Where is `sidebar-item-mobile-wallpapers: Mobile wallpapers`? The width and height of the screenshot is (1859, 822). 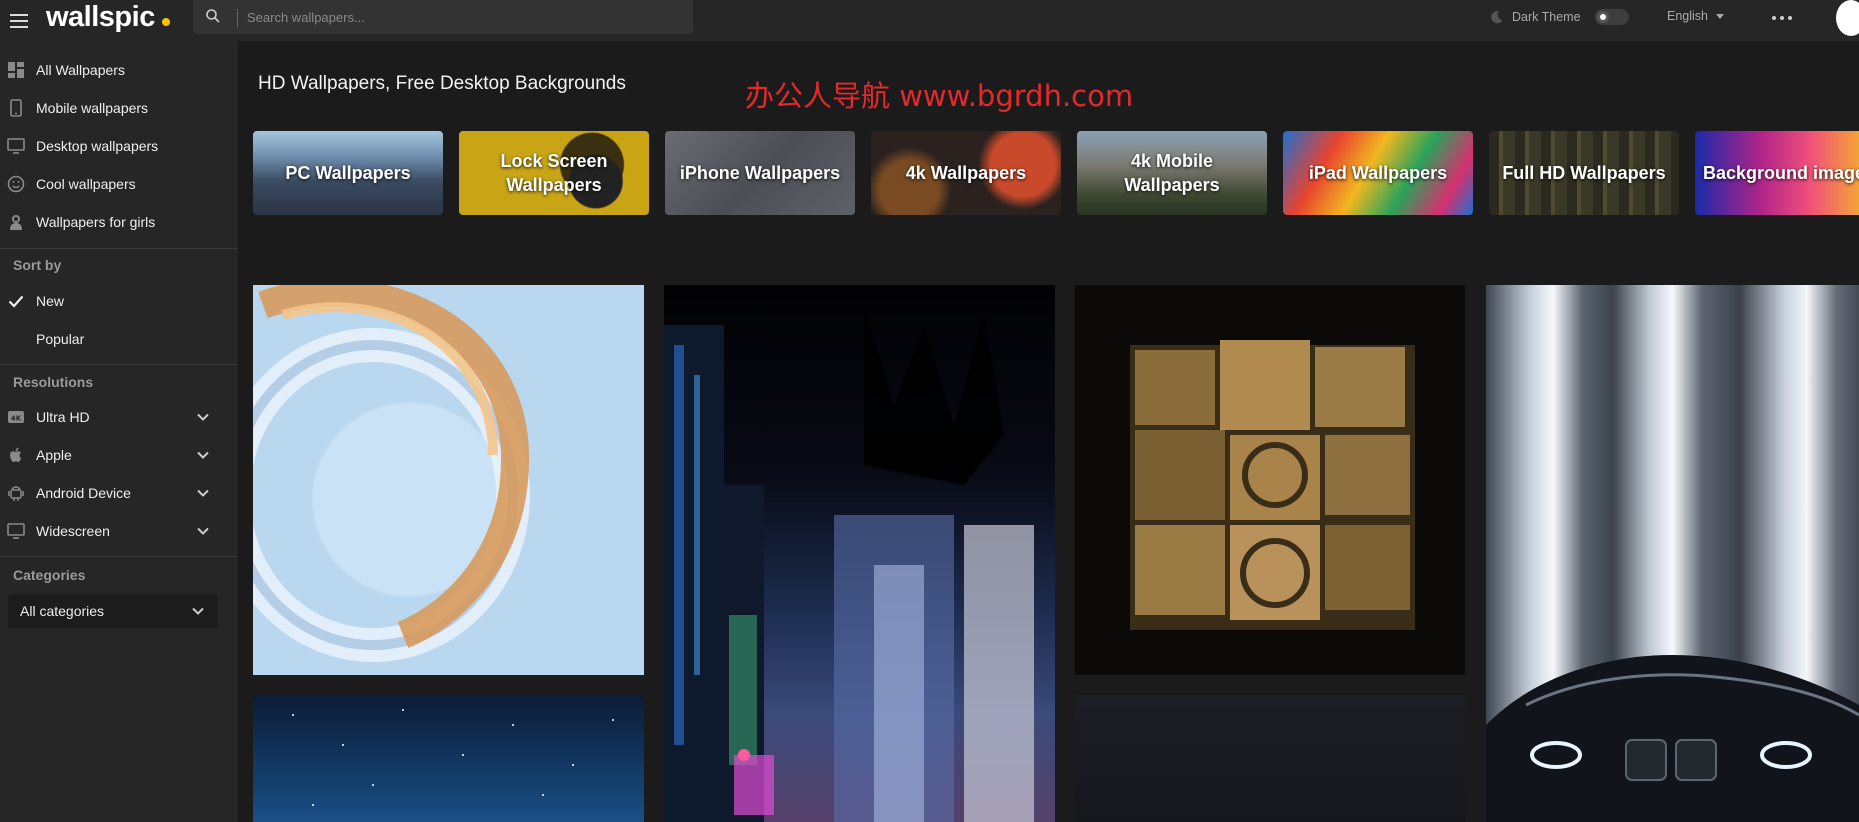
sidebar-item-mobile-wallpapers: Mobile wallpapers is located at coordinates (119, 108).